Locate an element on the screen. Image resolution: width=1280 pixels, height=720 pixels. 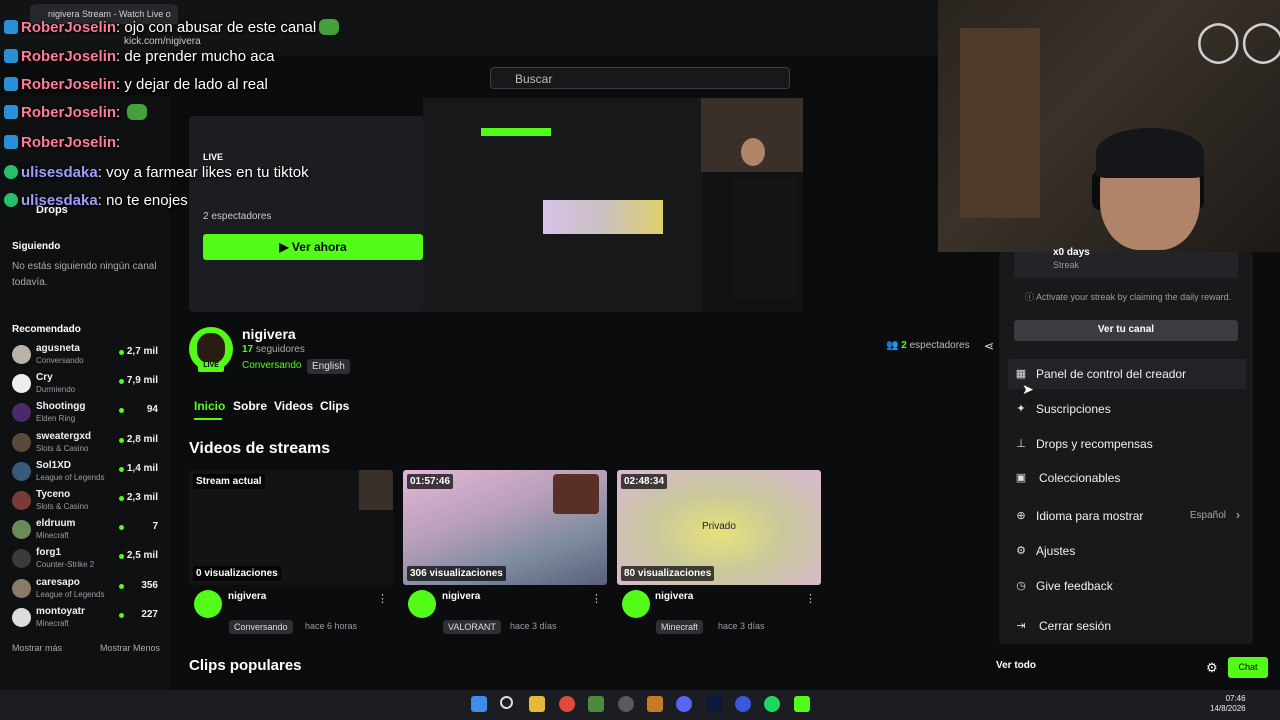
sidebar-channel-item: eldruum Minecraft 7 is located at coordinates (87, 531).